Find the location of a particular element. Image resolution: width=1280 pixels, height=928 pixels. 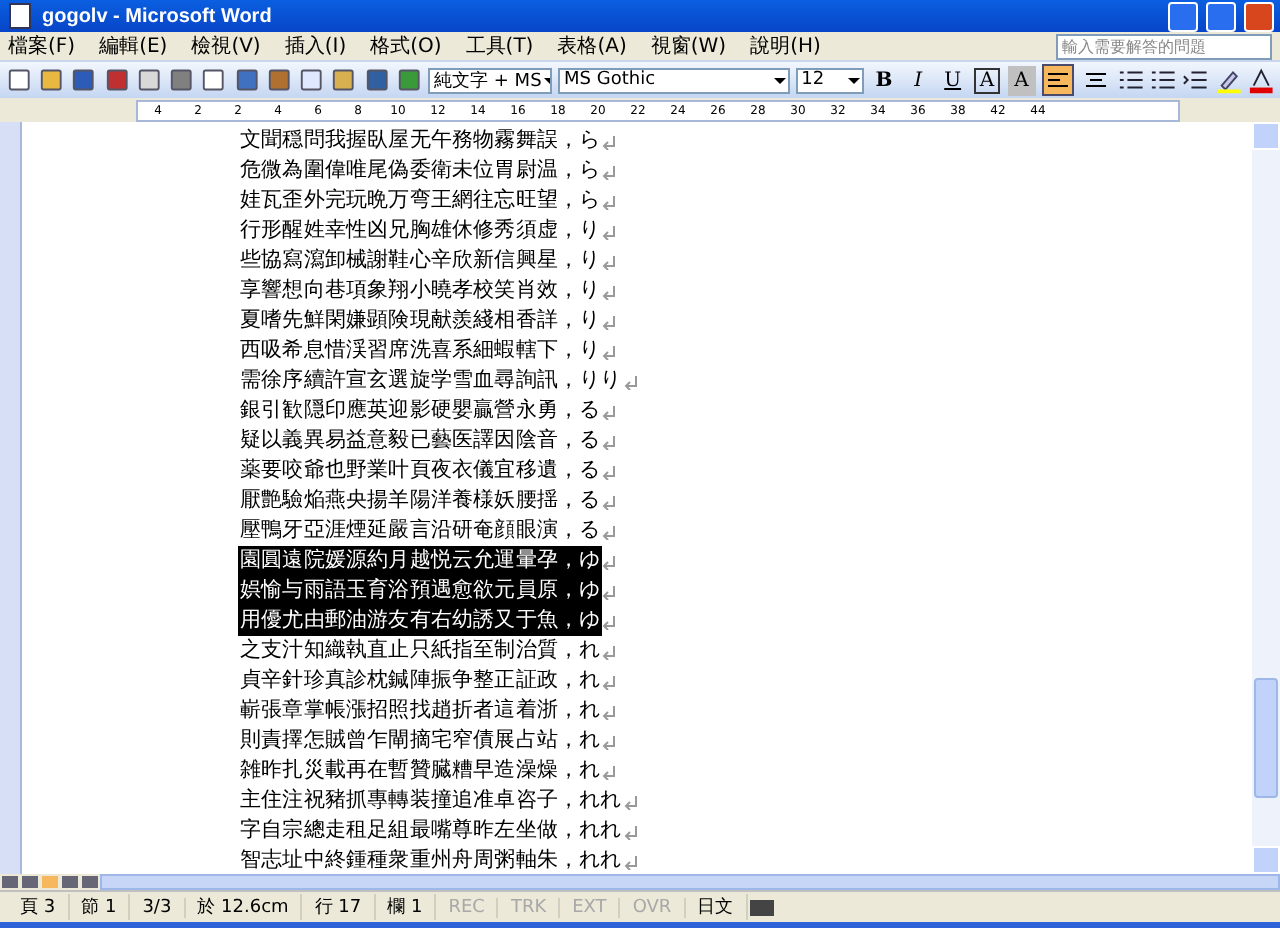

vertical-scrollbar is located at coordinates (1266, 498).